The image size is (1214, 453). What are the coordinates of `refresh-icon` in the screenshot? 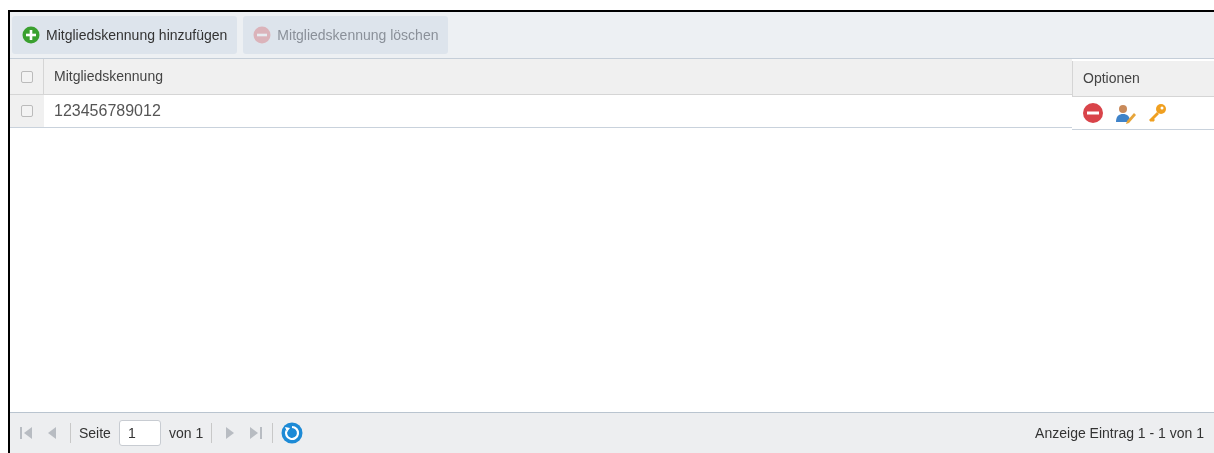 It's located at (292, 433).